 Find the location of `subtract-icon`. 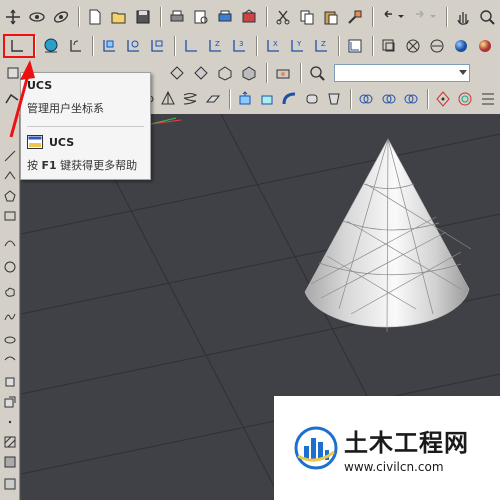

subtract-icon is located at coordinates (389, 99).